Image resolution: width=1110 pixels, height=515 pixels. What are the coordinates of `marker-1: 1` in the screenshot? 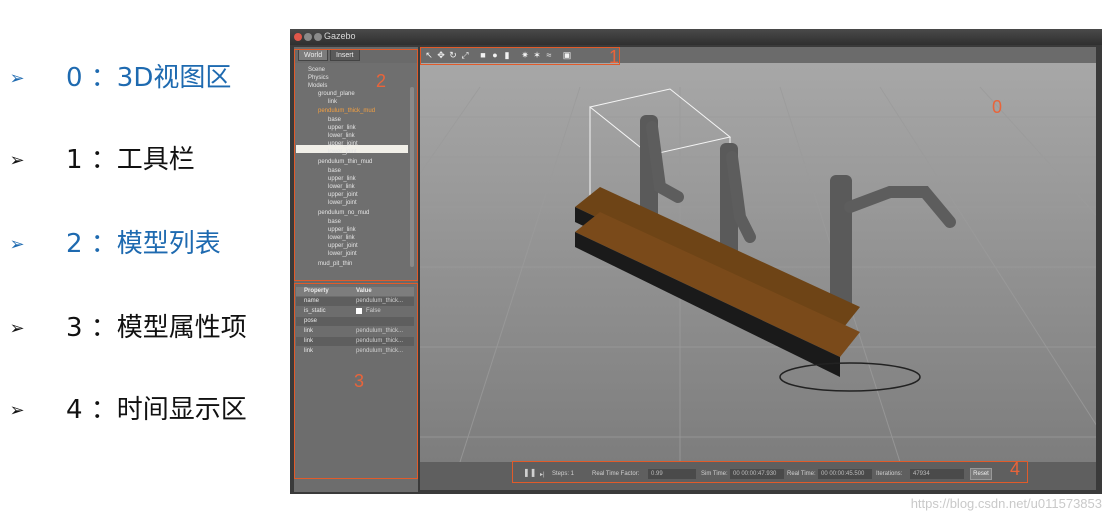 It's located at (614, 57).